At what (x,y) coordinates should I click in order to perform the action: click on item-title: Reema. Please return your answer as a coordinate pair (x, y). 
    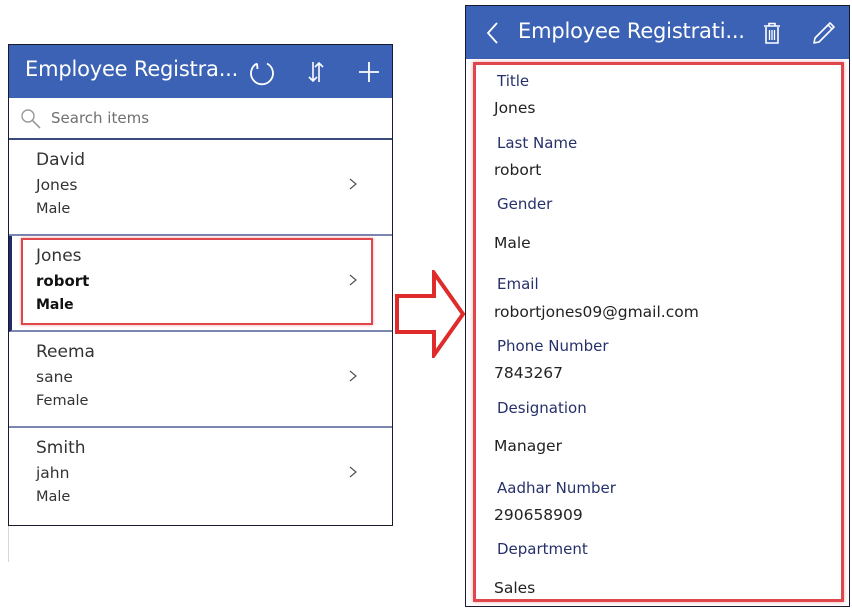
    Looking at the image, I should click on (65, 352).